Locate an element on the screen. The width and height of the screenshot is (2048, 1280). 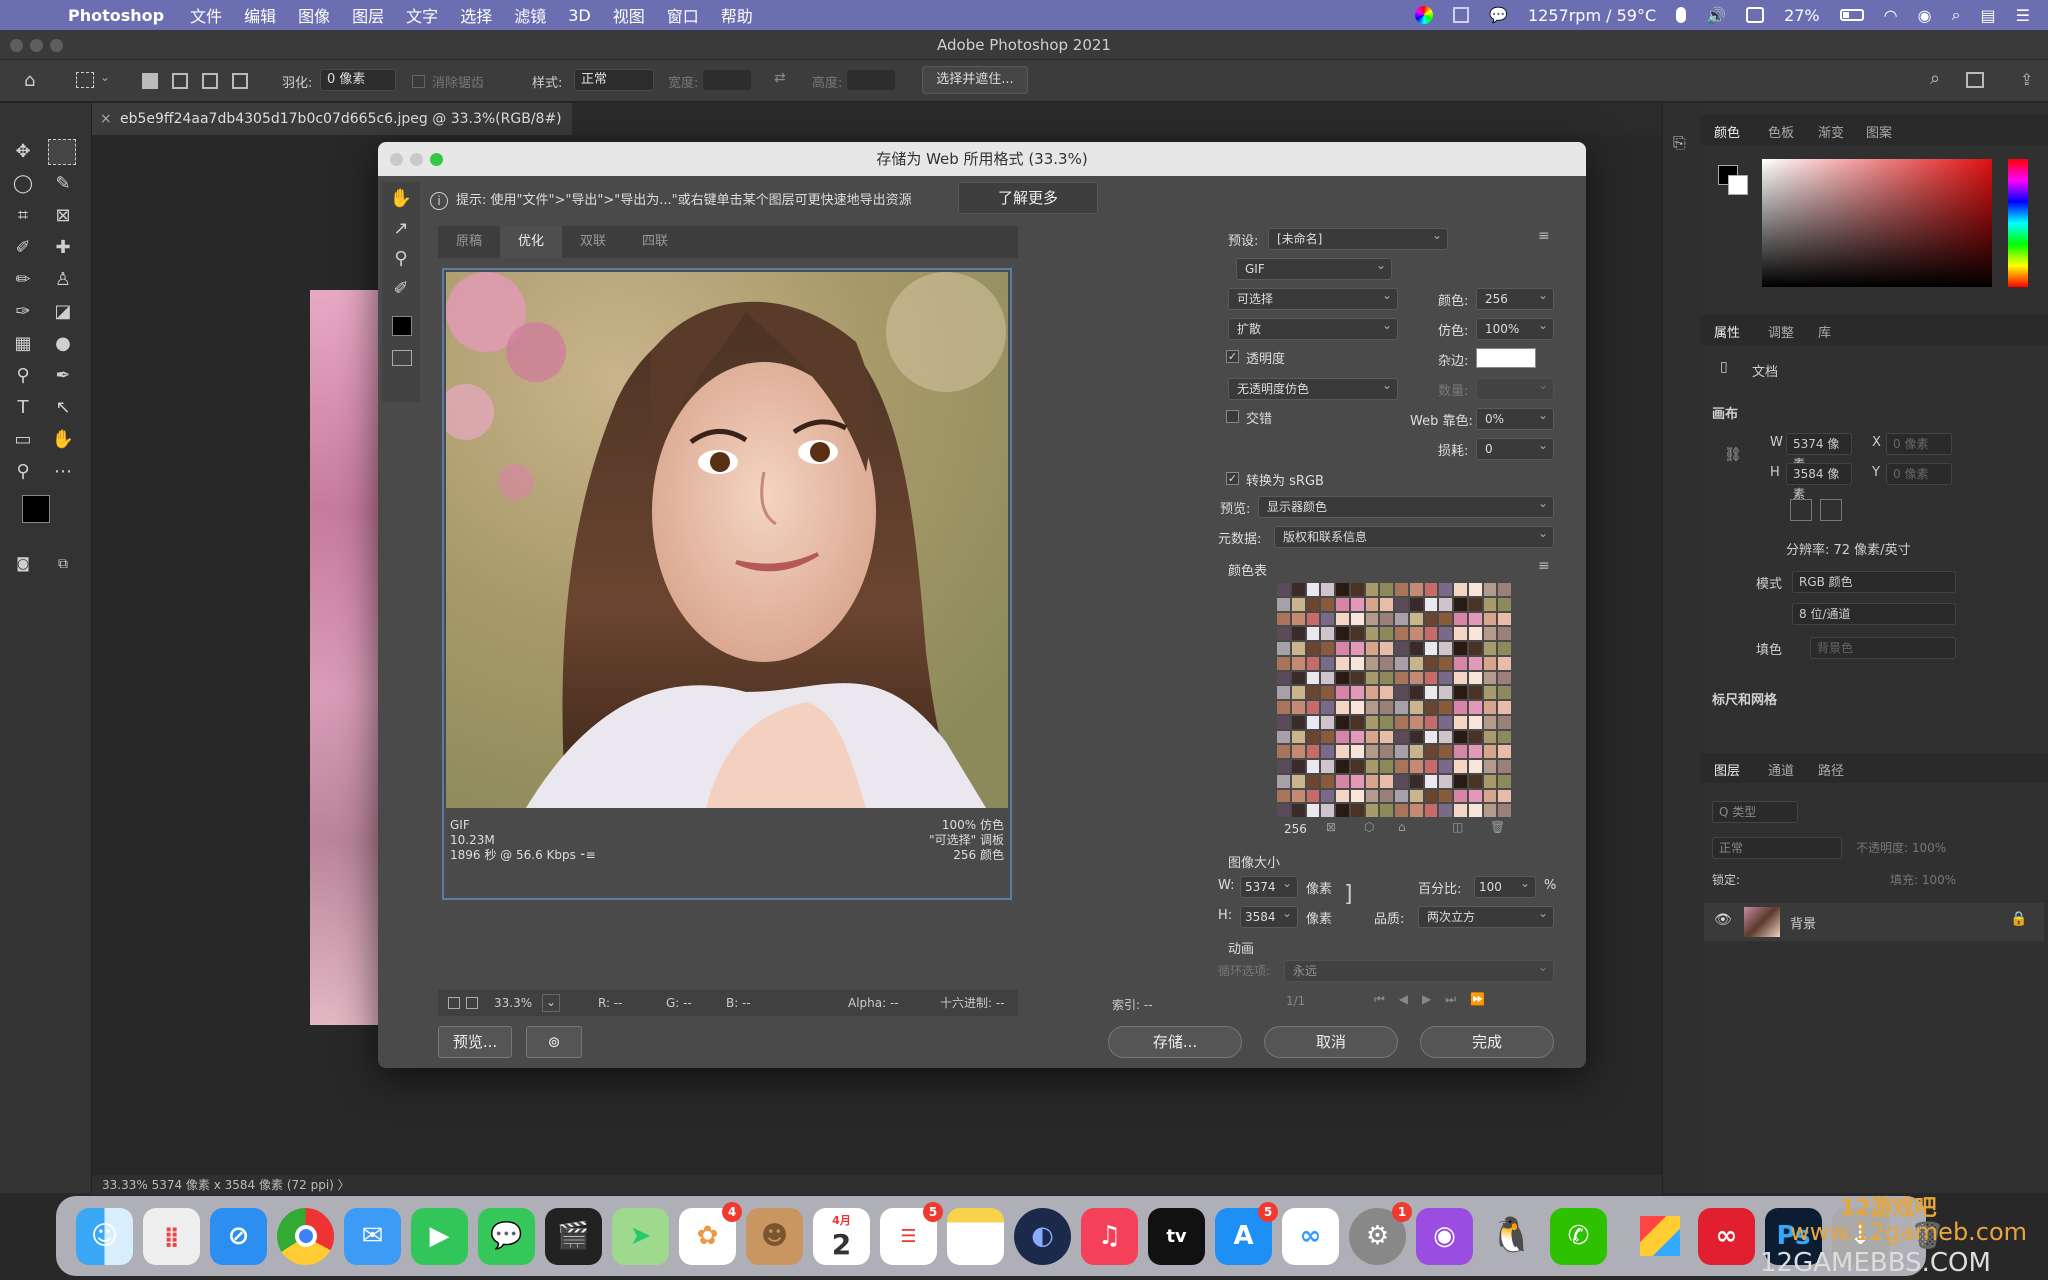
notes-icon is located at coordinates (975, 1236).